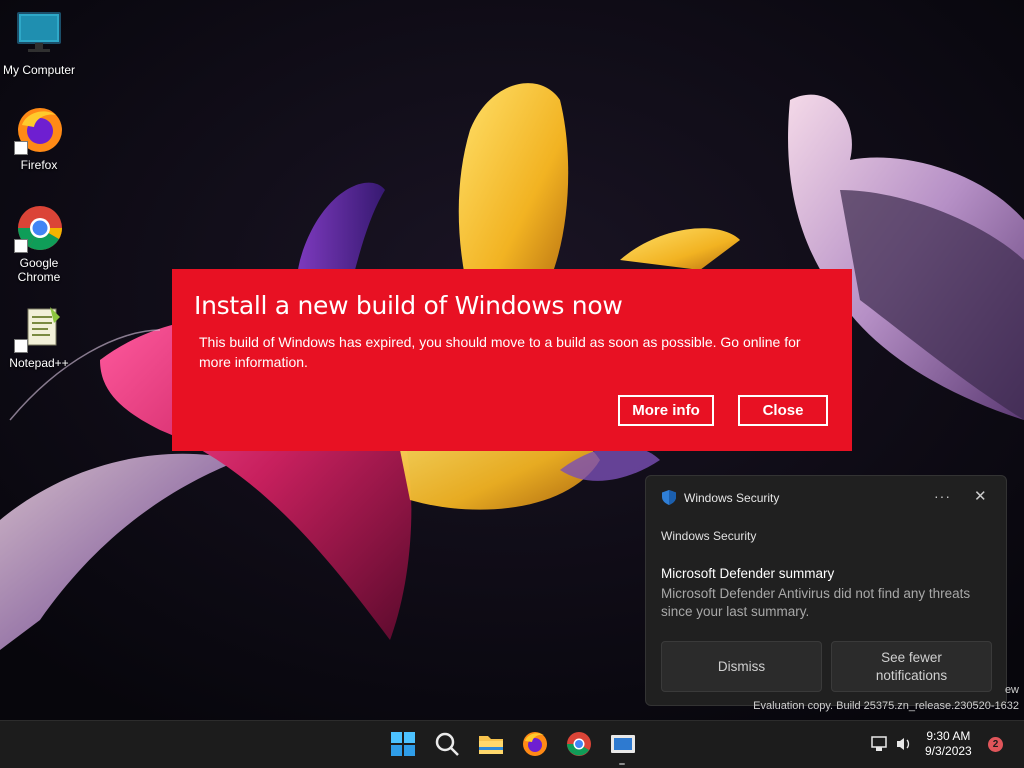 This screenshot has height=768, width=1024. What do you see at coordinates (39, 363) in the screenshot?
I see `desktop-icon-label: Notepad++` at bounding box center [39, 363].